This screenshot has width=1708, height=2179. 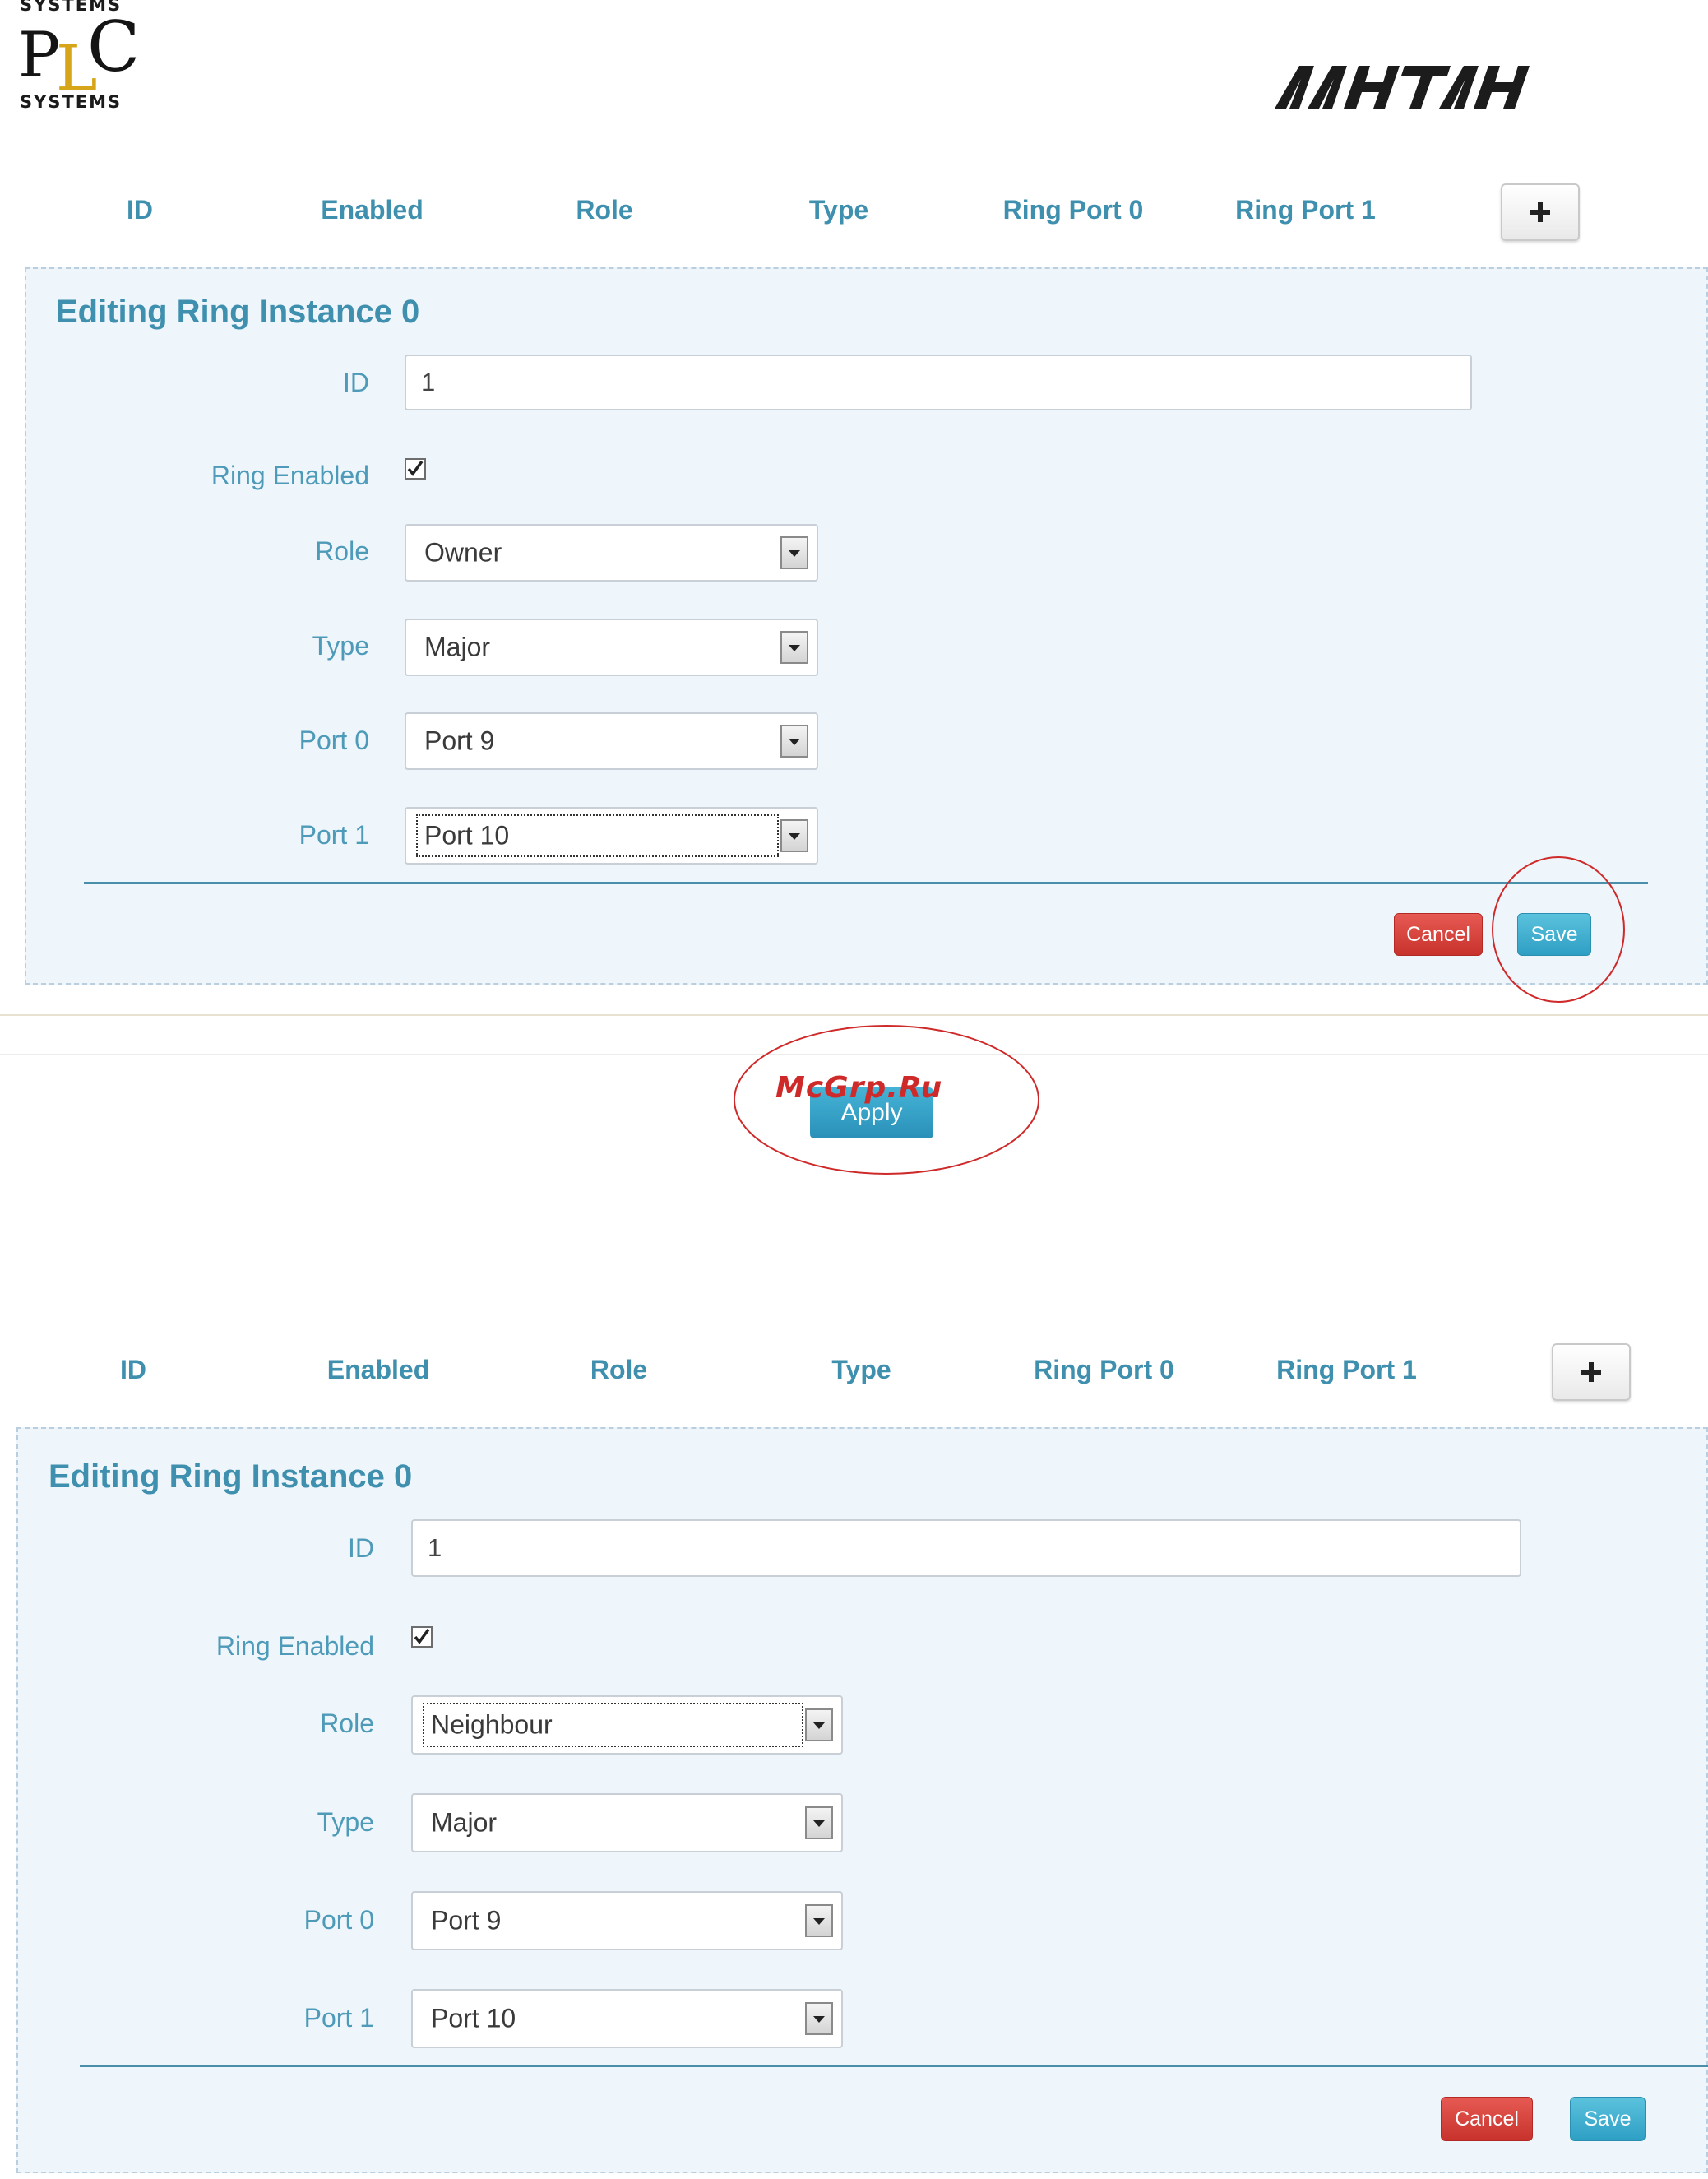 I want to click on role-select: Owner, so click(x=611, y=553).